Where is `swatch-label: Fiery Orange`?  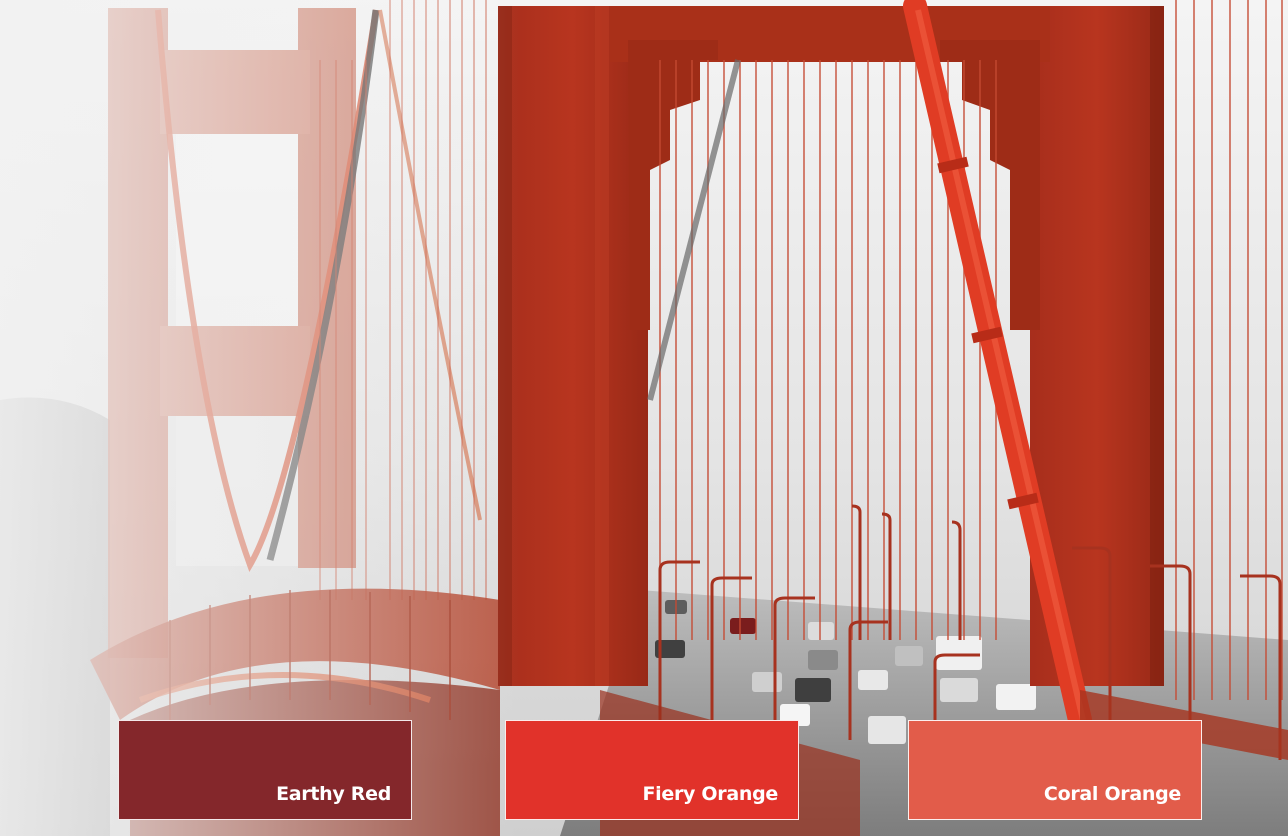
swatch-label: Fiery Orange is located at coordinates (710, 794).